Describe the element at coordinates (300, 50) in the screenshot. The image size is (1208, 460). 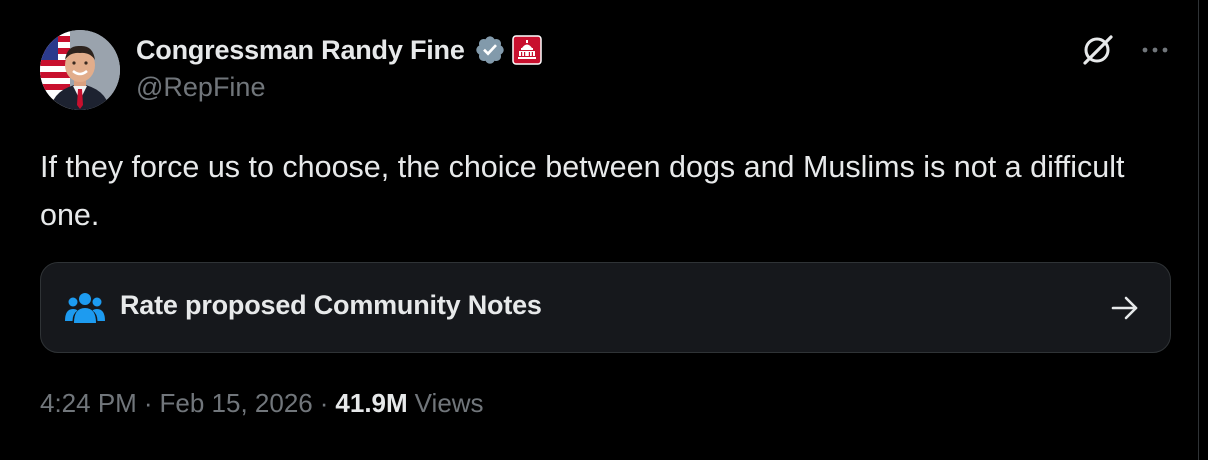
I see `author-display-name: Congressman Randy Fine` at that location.